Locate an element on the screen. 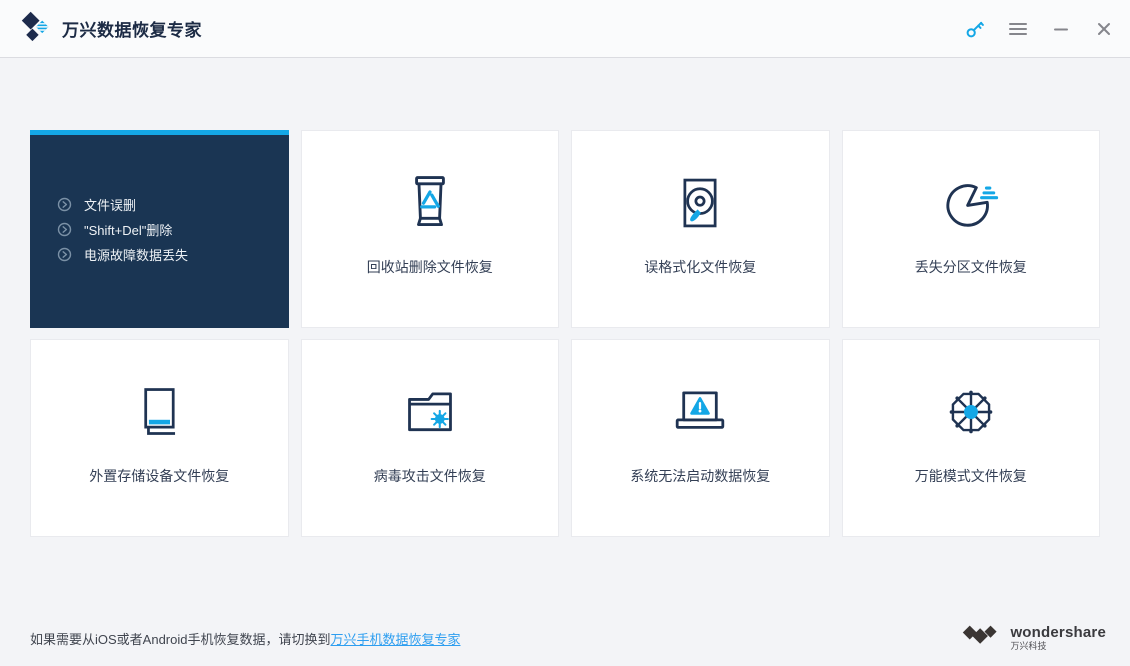  mode-card-label: 误格式化文件恢复 is located at coordinates (700, 267).